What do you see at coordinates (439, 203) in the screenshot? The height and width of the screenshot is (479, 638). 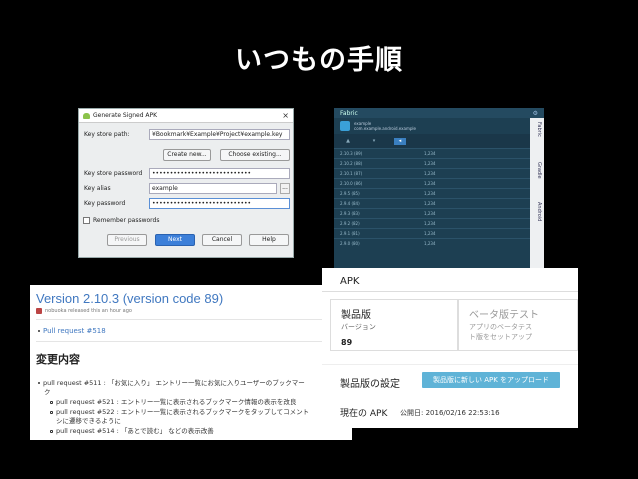 I see `table-row: 2.9.4 (84)1,234›` at bounding box center [439, 203].